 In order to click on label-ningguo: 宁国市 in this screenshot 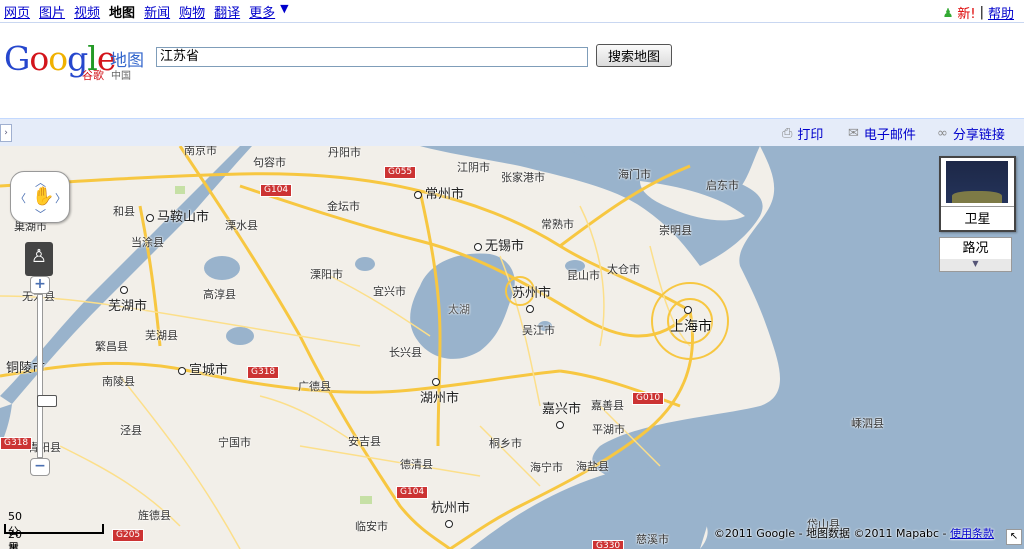, I will do `click(234, 442)`.